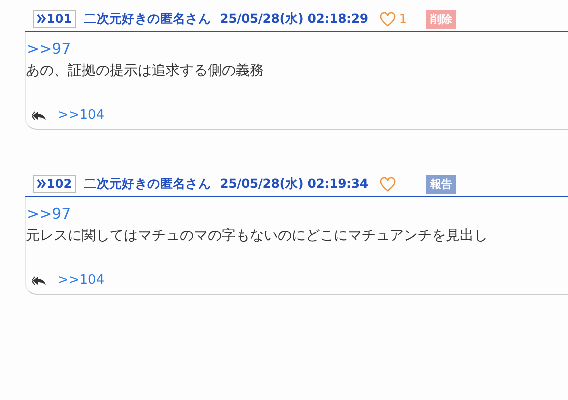  What do you see at coordinates (257, 236) in the screenshot?
I see `post-text: 元レスに関してはマチュのマの字もないのにどこにマチュアンチを見出し` at bounding box center [257, 236].